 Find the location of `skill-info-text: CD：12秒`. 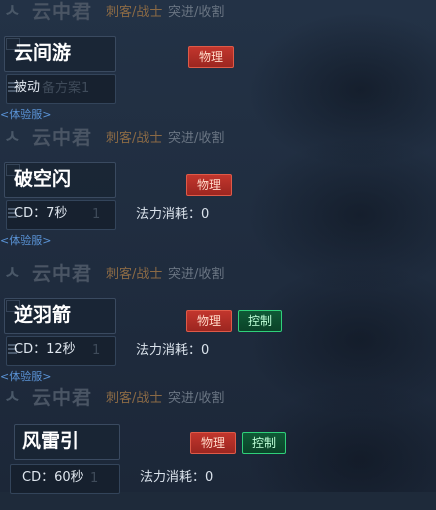

skill-info-text: CD：12秒 is located at coordinates (45, 349).